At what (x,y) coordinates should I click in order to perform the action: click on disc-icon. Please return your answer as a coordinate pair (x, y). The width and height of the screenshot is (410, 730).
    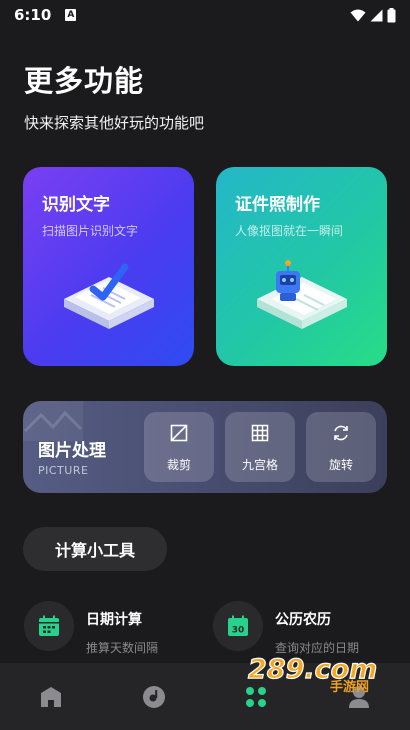
    Looking at the image, I should click on (153, 696).